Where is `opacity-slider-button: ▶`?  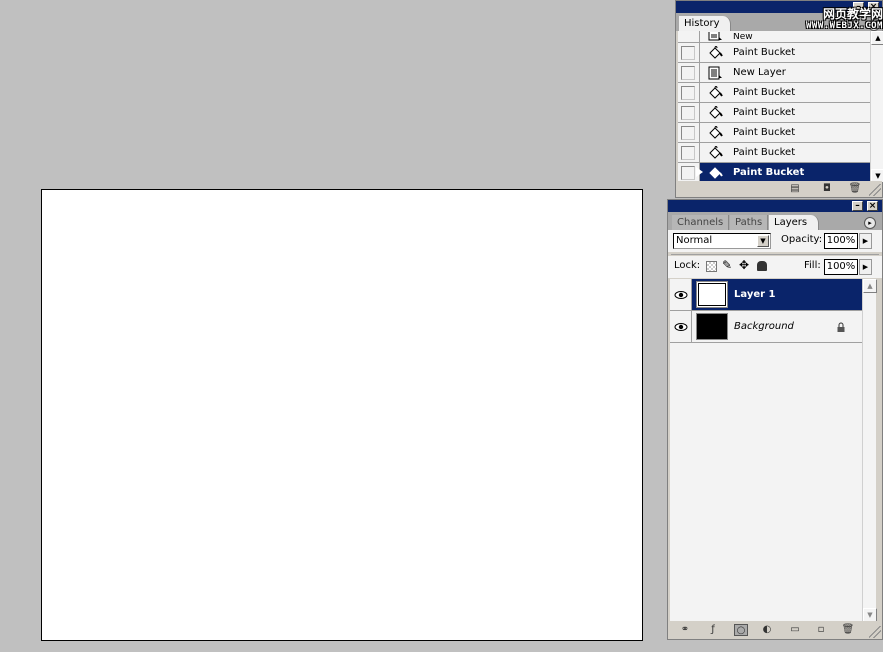 opacity-slider-button: ▶ is located at coordinates (865, 241).